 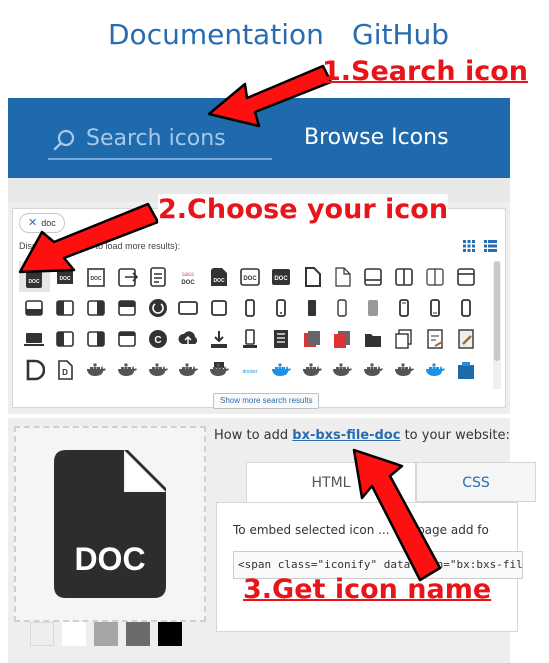 I want to click on sass-doc-icon: sass DOC, so click(x=188, y=276).